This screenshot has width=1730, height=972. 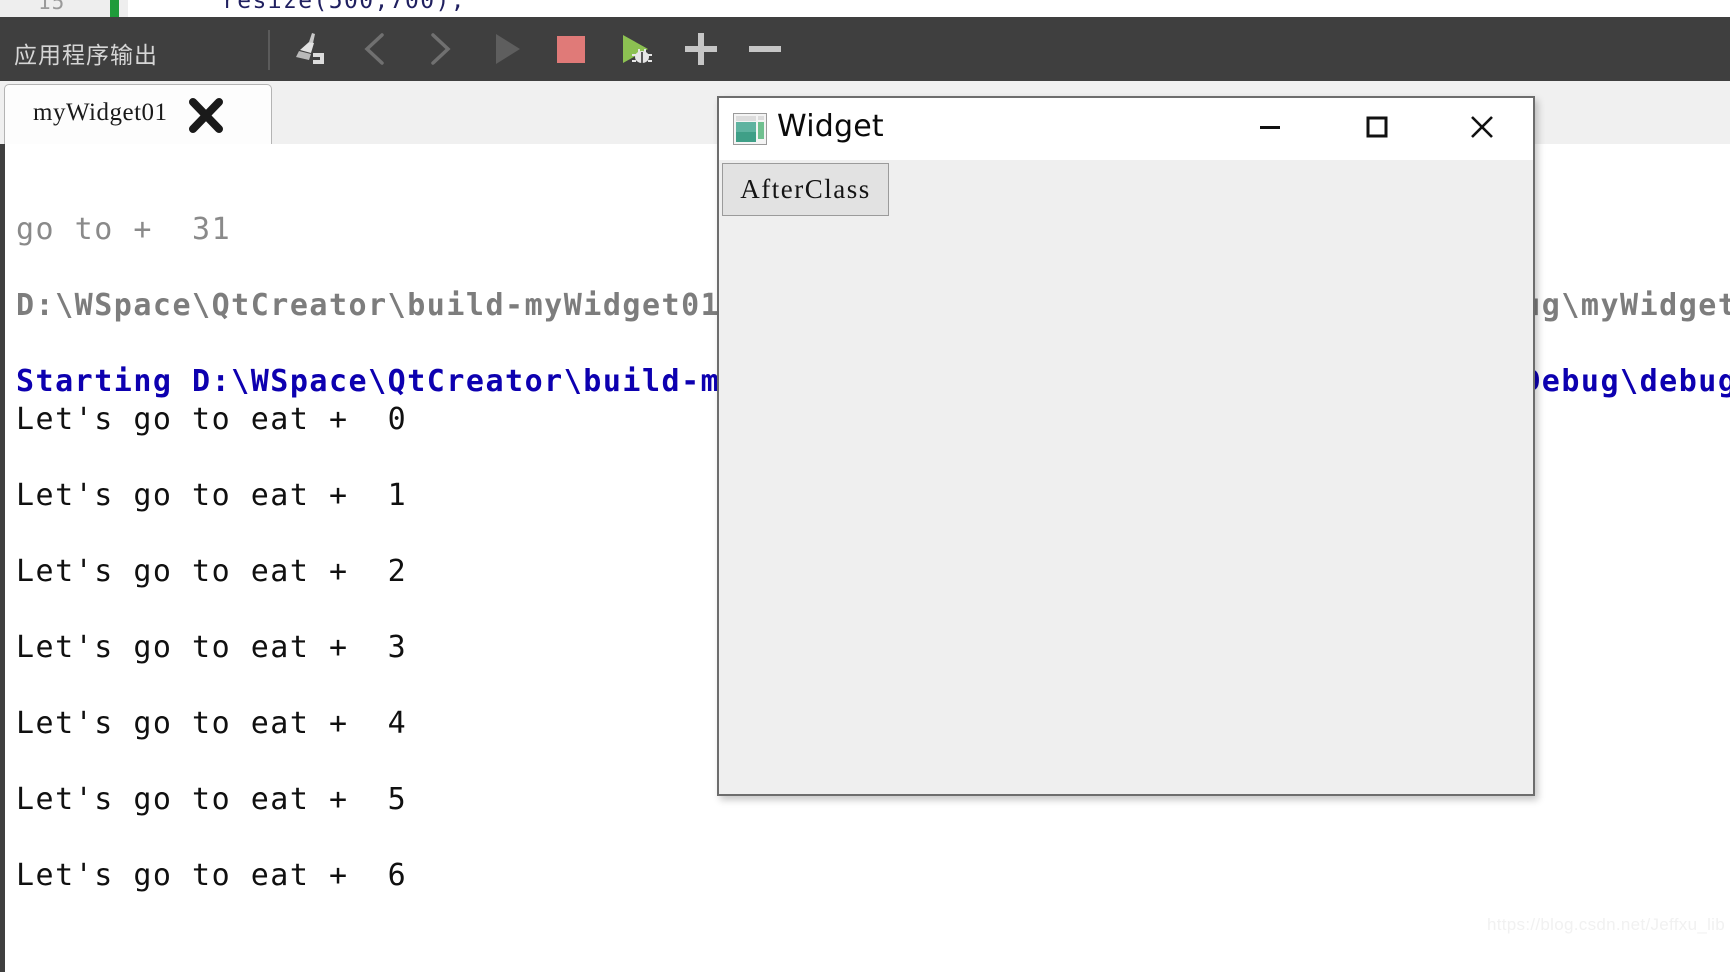 I want to click on broom-icon, so click(x=307, y=49).